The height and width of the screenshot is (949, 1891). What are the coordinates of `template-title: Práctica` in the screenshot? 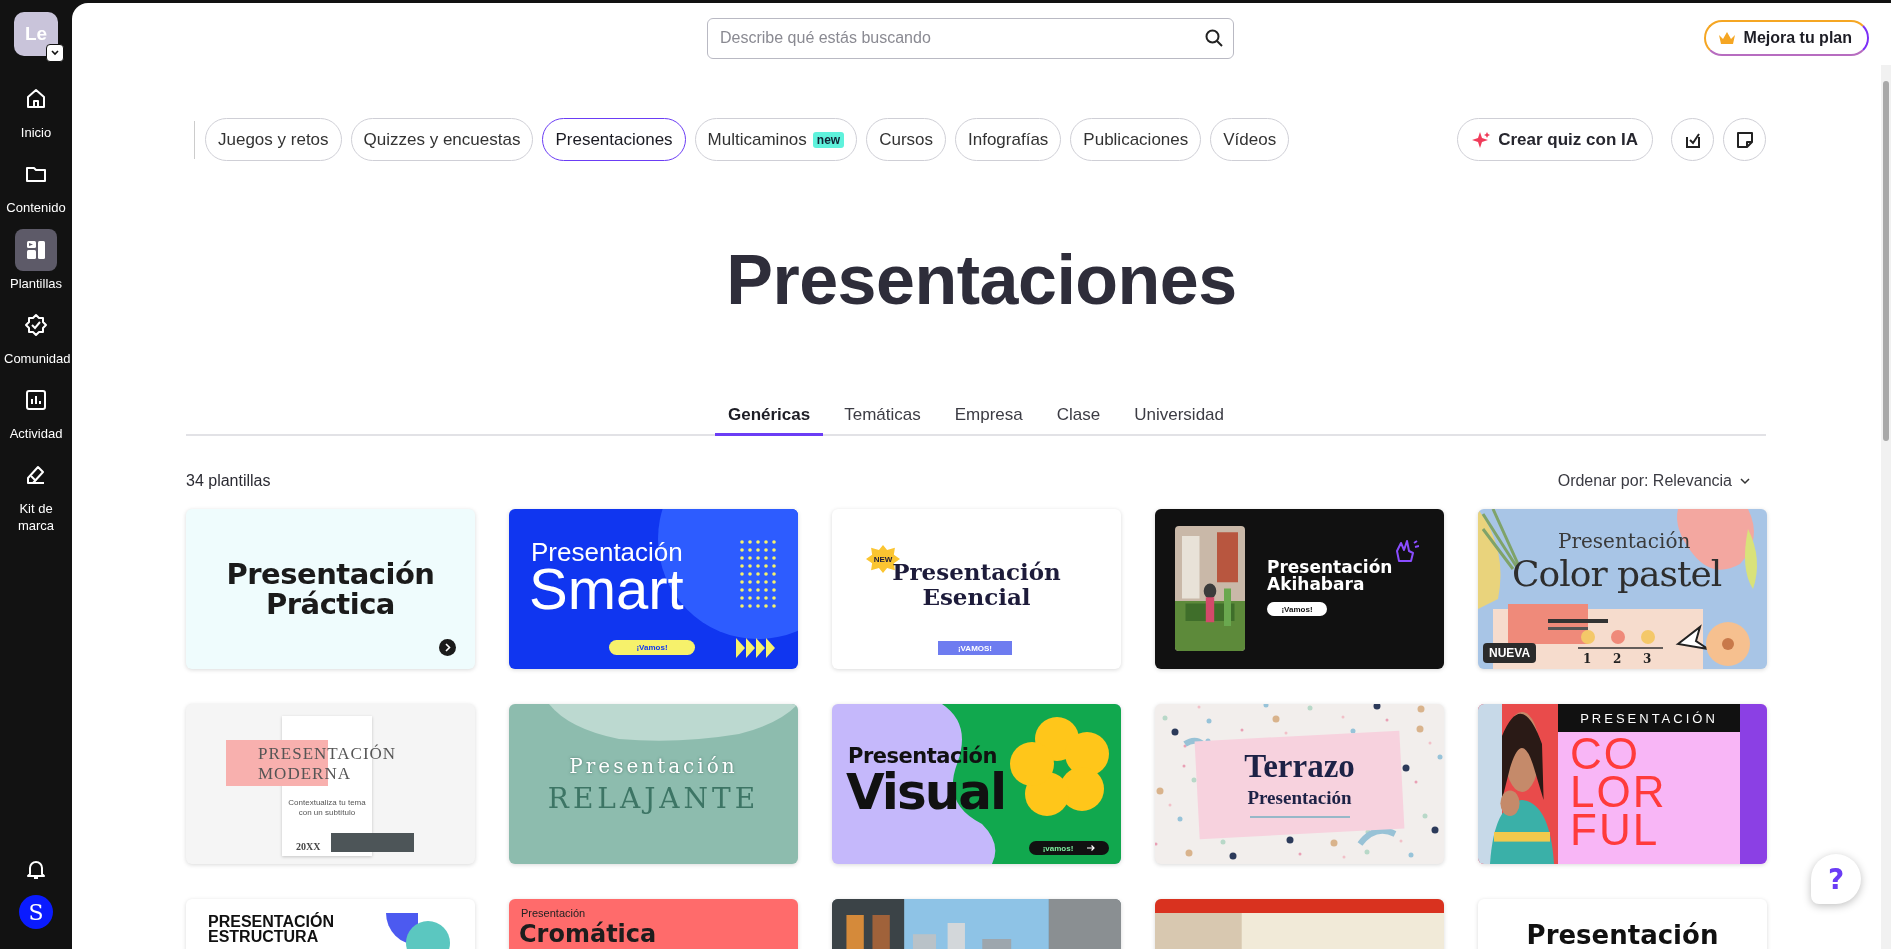 It's located at (330, 604).